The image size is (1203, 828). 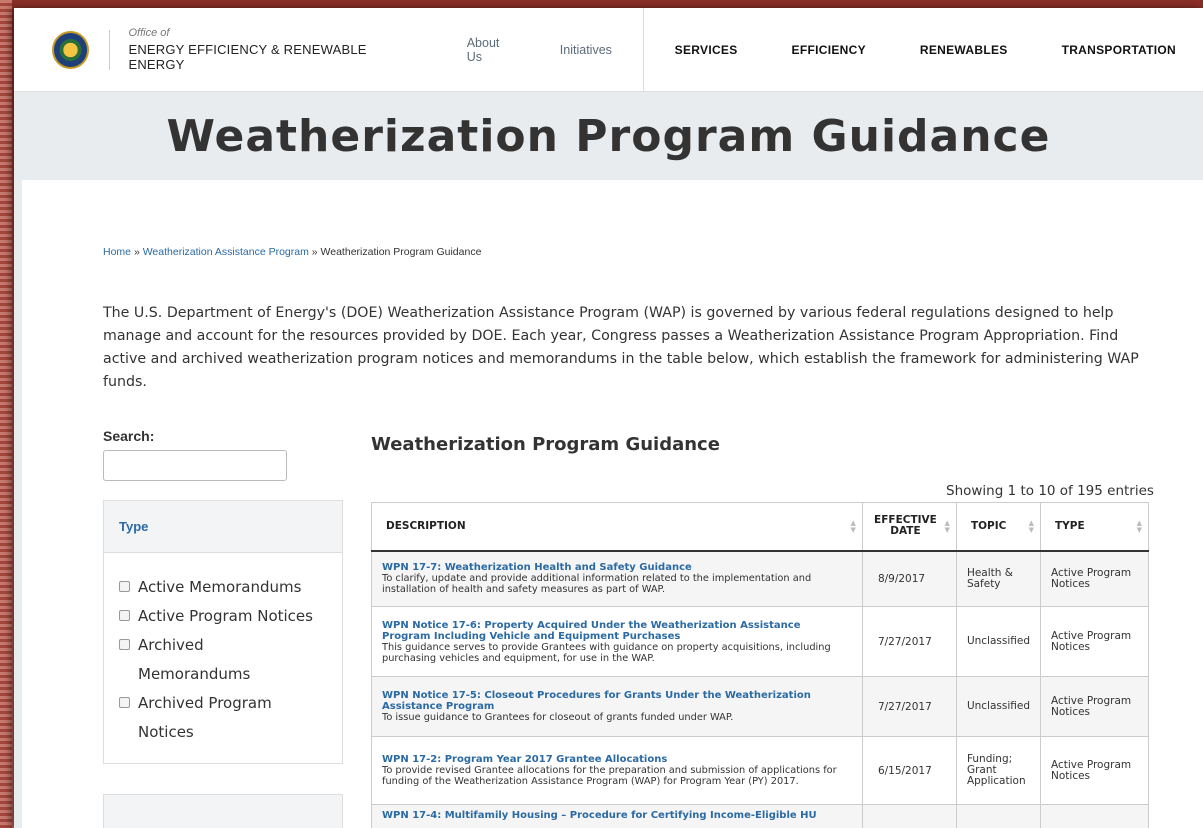 What do you see at coordinates (964, 50) in the screenshot?
I see `nav-renewables: RENEWABLES` at bounding box center [964, 50].